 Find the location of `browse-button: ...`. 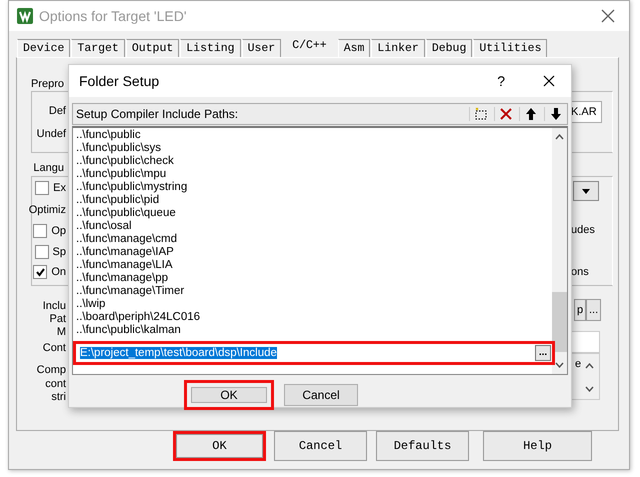

browse-button: ... is located at coordinates (543, 353).